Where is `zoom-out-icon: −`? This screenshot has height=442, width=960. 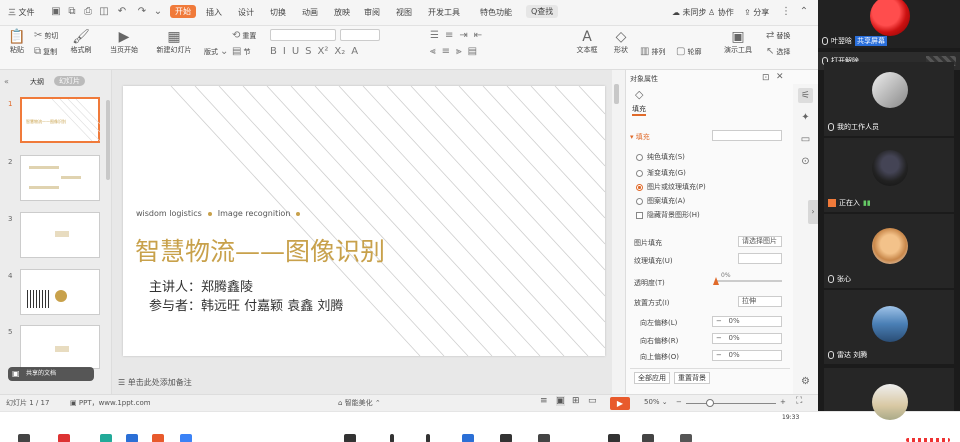
zoom-out-icon: − is located at coordinates (679, 402).